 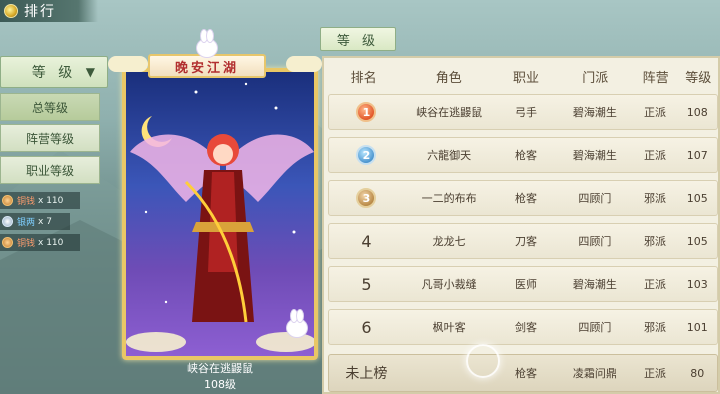 I want to click on drop-notice: 银两 x 7, so click(x=35, y=221).